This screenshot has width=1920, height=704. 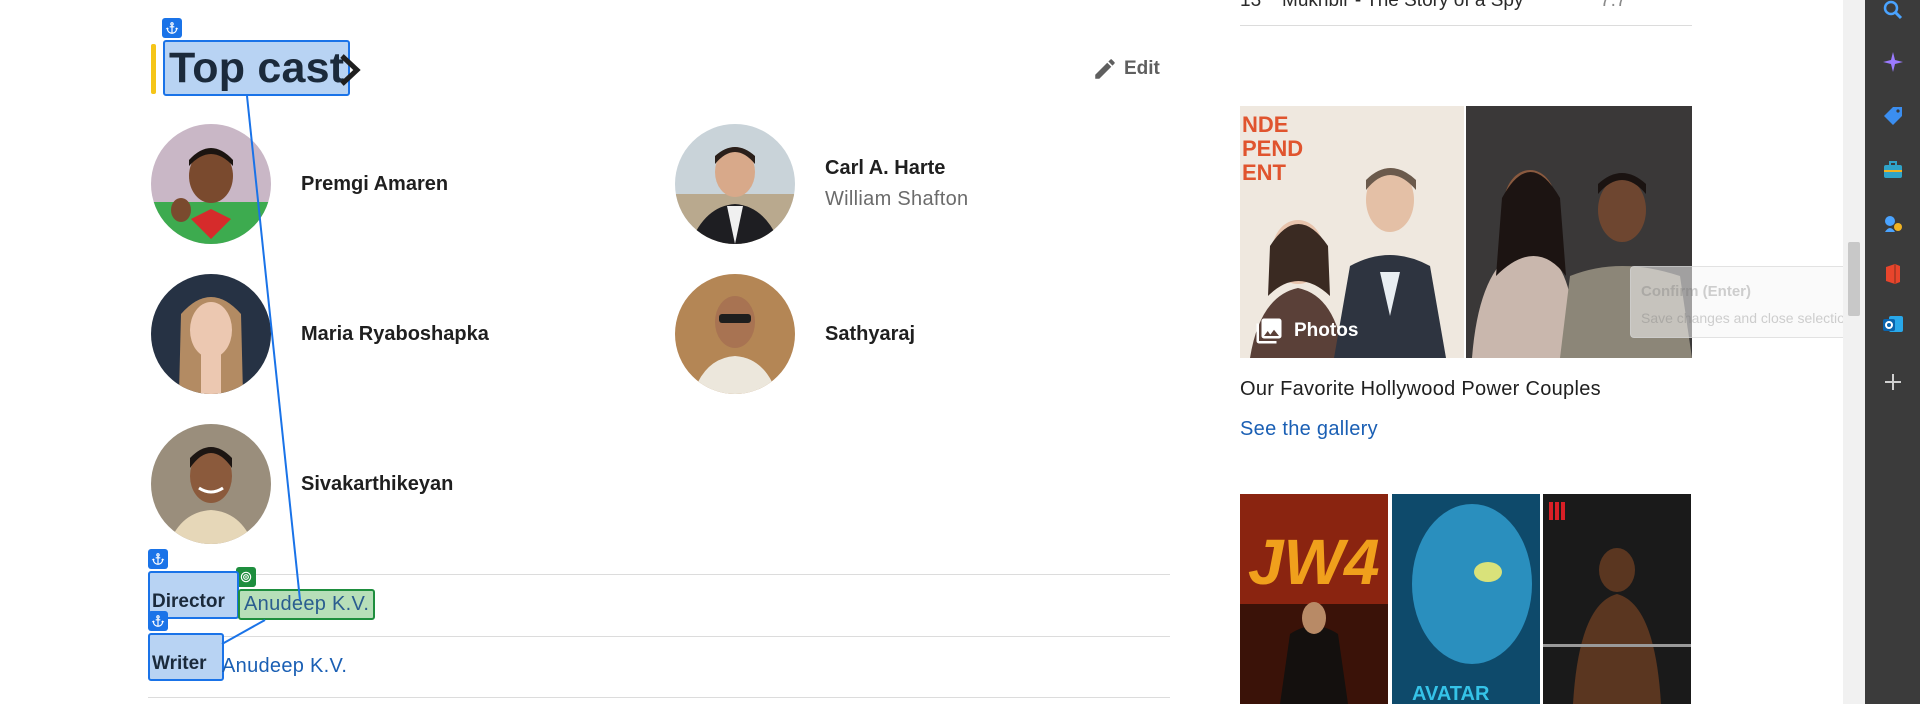 I want to click on photos-badge-label: Photos, so click(x=1326, y=330).